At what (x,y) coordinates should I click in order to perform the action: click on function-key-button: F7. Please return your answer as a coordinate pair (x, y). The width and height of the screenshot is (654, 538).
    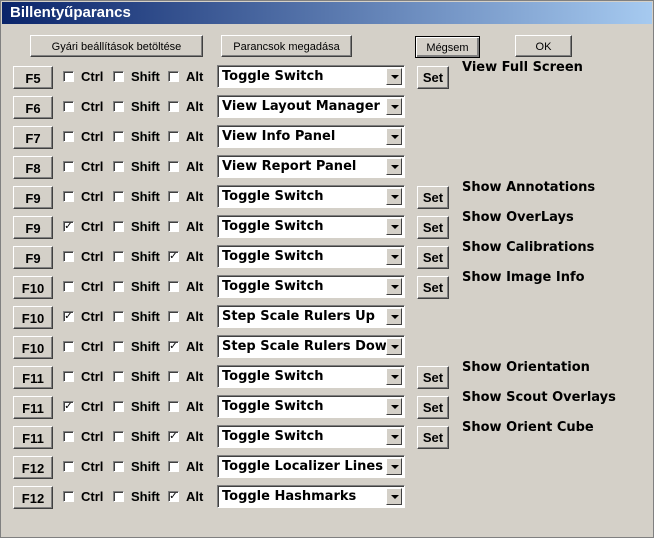
    Looking at the image, I should click on (33, 137).